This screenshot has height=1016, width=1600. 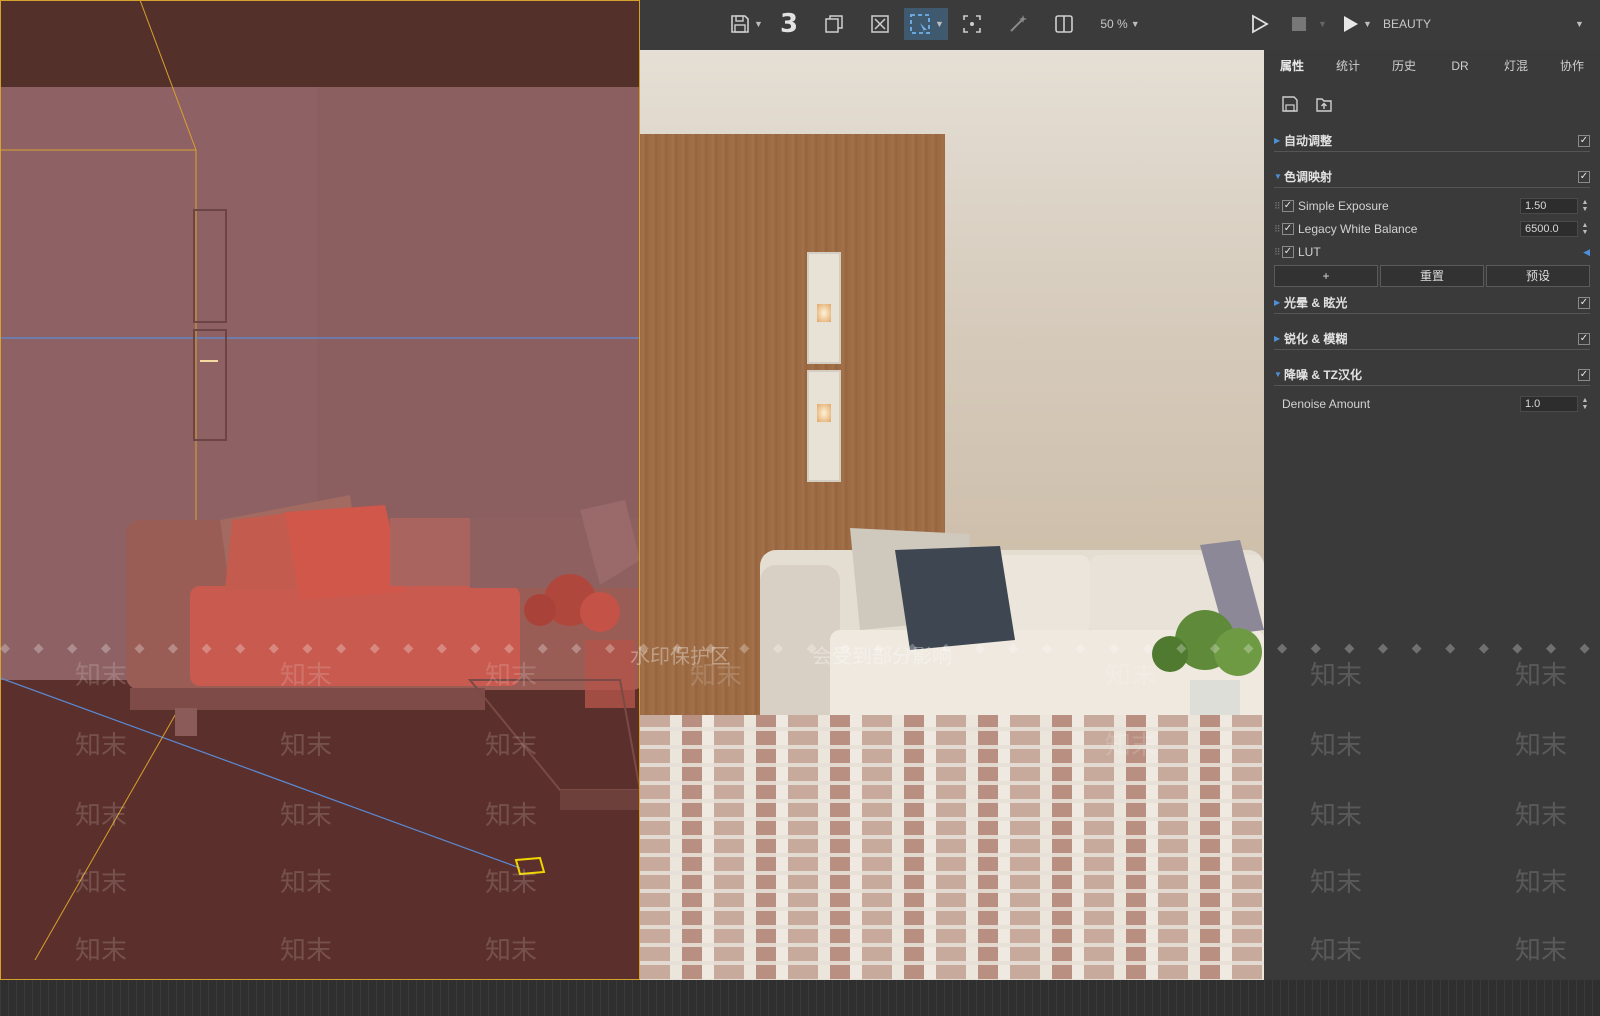 I want to click on render-play-button, so click(x=1259, y=24).